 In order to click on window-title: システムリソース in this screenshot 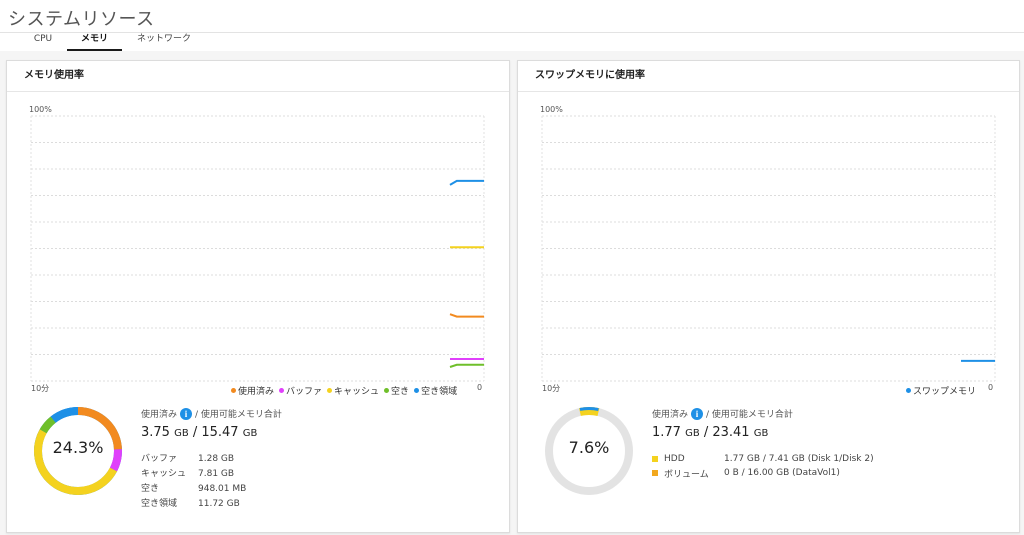, I will do `click(81, 19)`.